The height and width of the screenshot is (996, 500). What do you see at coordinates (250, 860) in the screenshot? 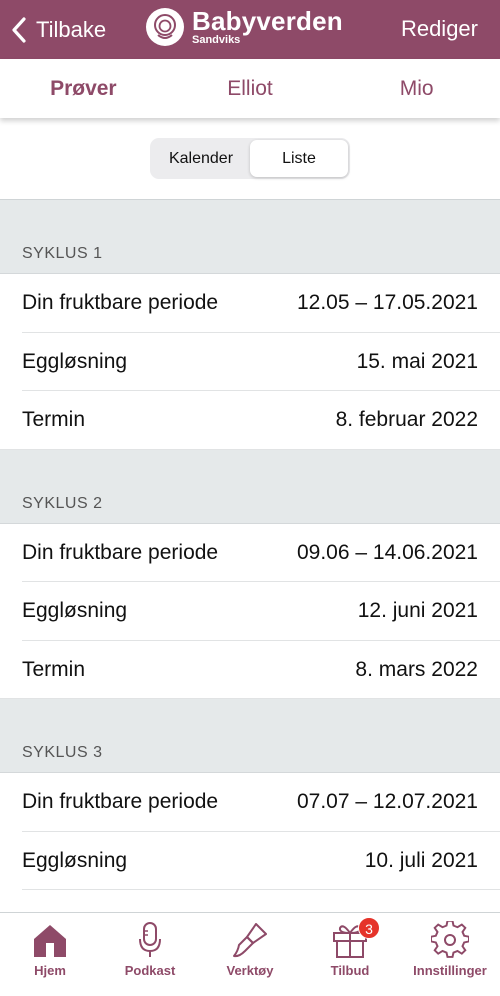
I see `list-item: Eggløsning 10. juli 2021` at bounding box center [250, 860].